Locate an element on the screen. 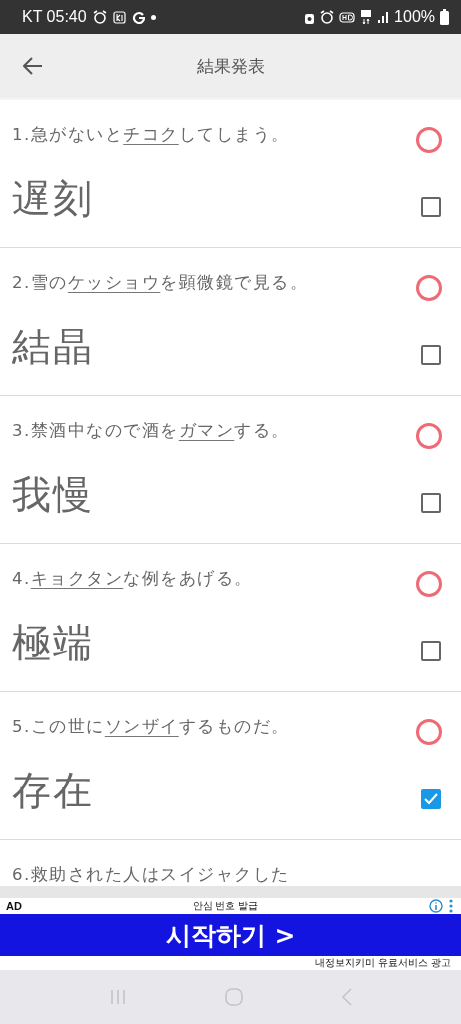  answer-text: 極端 is located at coordinates (53, 643).